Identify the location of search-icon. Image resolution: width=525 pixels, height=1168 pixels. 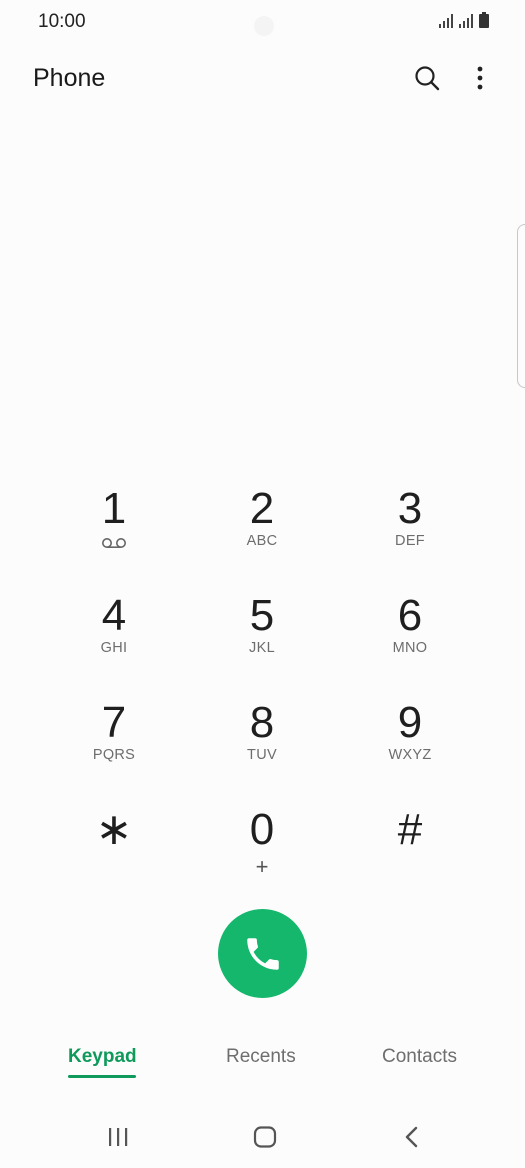
(427, 78).